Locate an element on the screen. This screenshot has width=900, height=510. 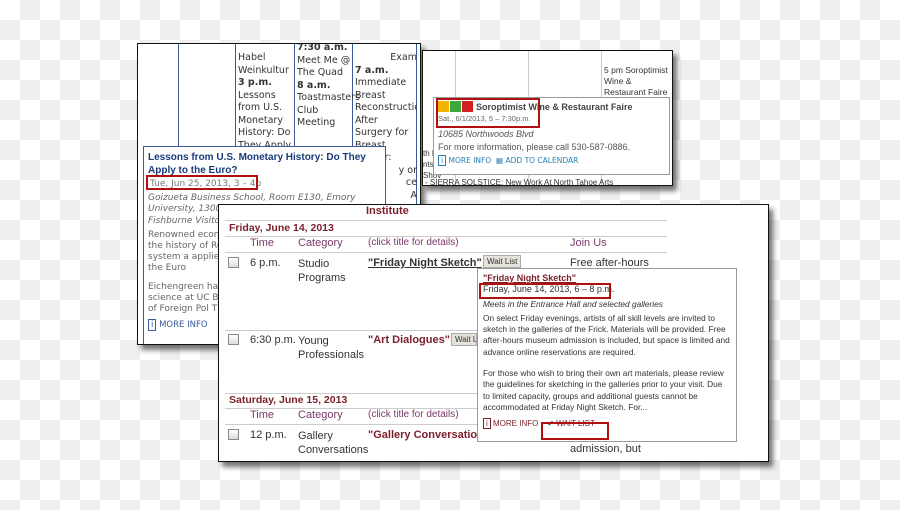
event-text: Exam is located at coordinates (403, 57).